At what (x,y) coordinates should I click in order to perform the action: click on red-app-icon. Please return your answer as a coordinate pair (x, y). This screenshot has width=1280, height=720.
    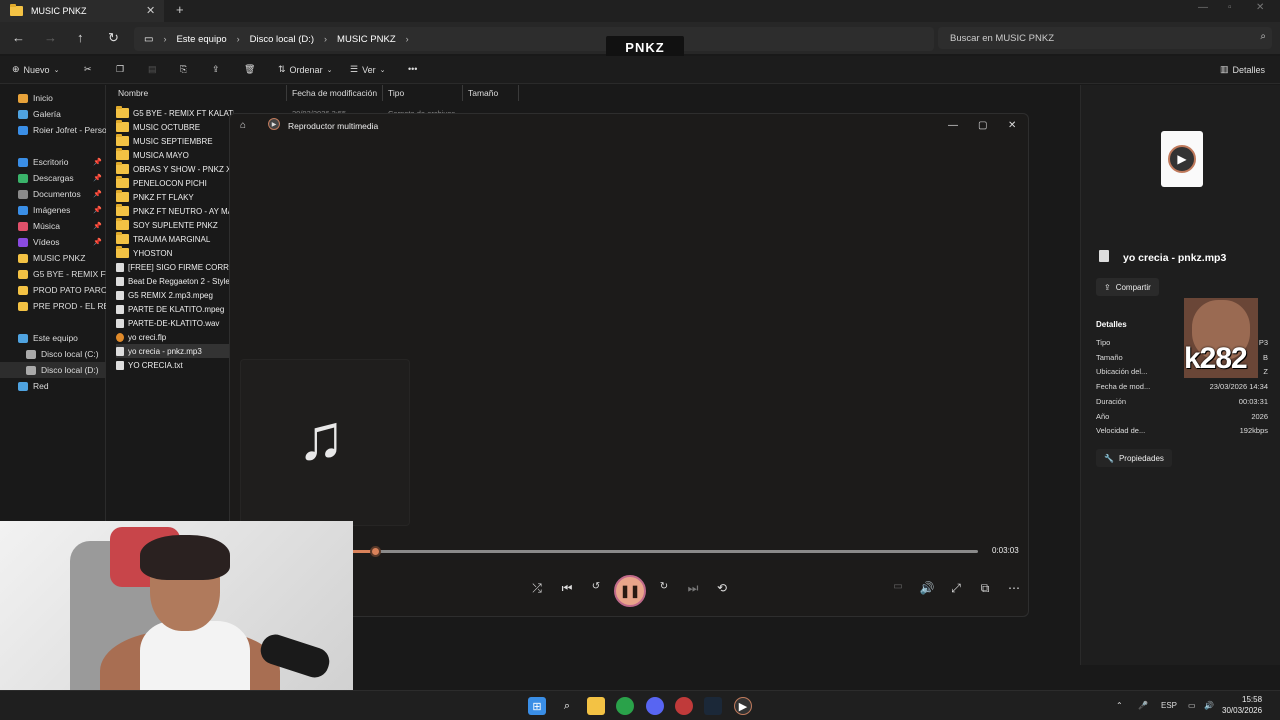
    Looking at the image, I should click on (684, 706).